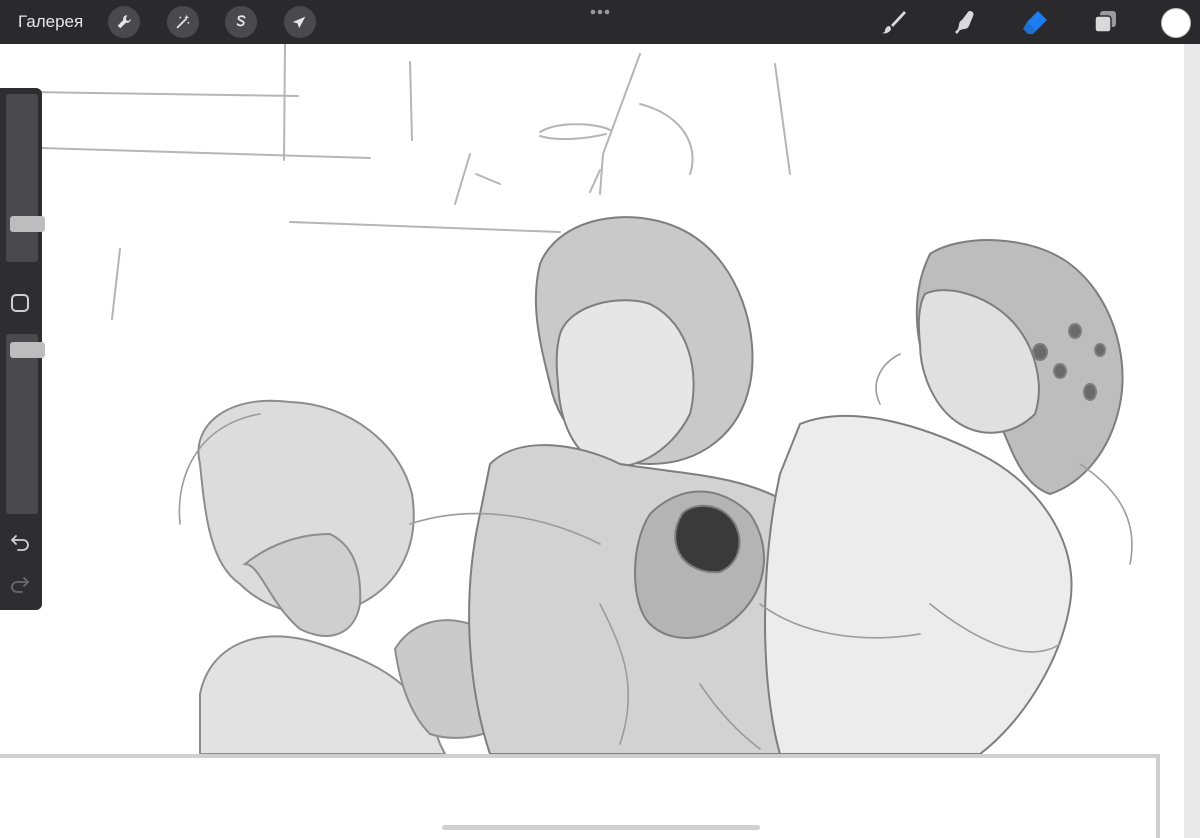  What do you see at coordinates (27, 350) in the screenshot?
I see `brush-opacity-thumb` at bounding box center [27, 350].